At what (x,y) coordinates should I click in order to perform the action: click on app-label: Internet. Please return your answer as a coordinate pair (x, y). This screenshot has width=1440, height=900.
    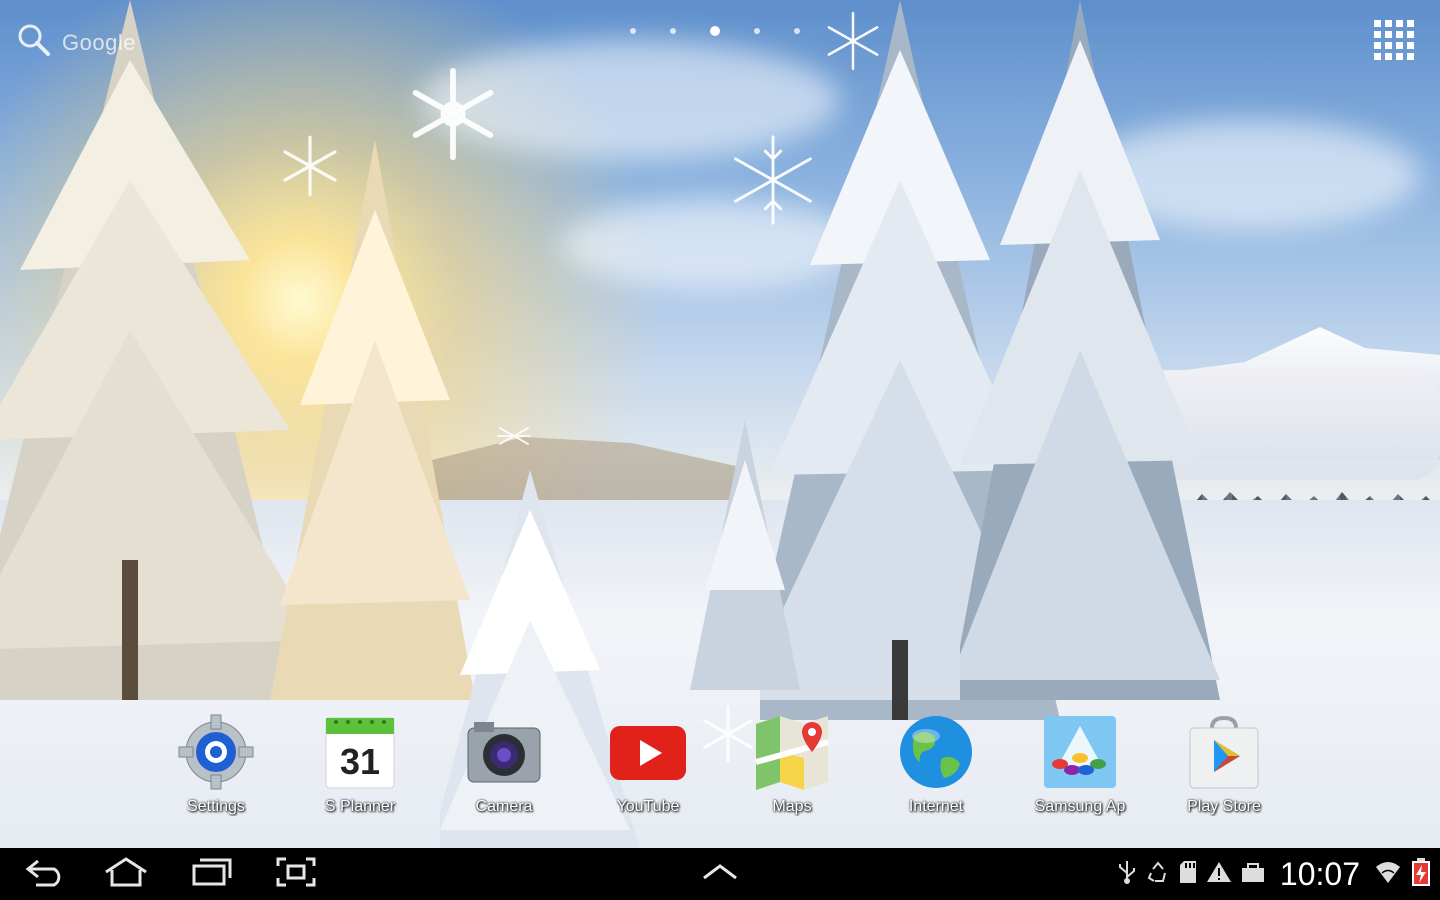
    Looking at the image, I should click on (936, 806).